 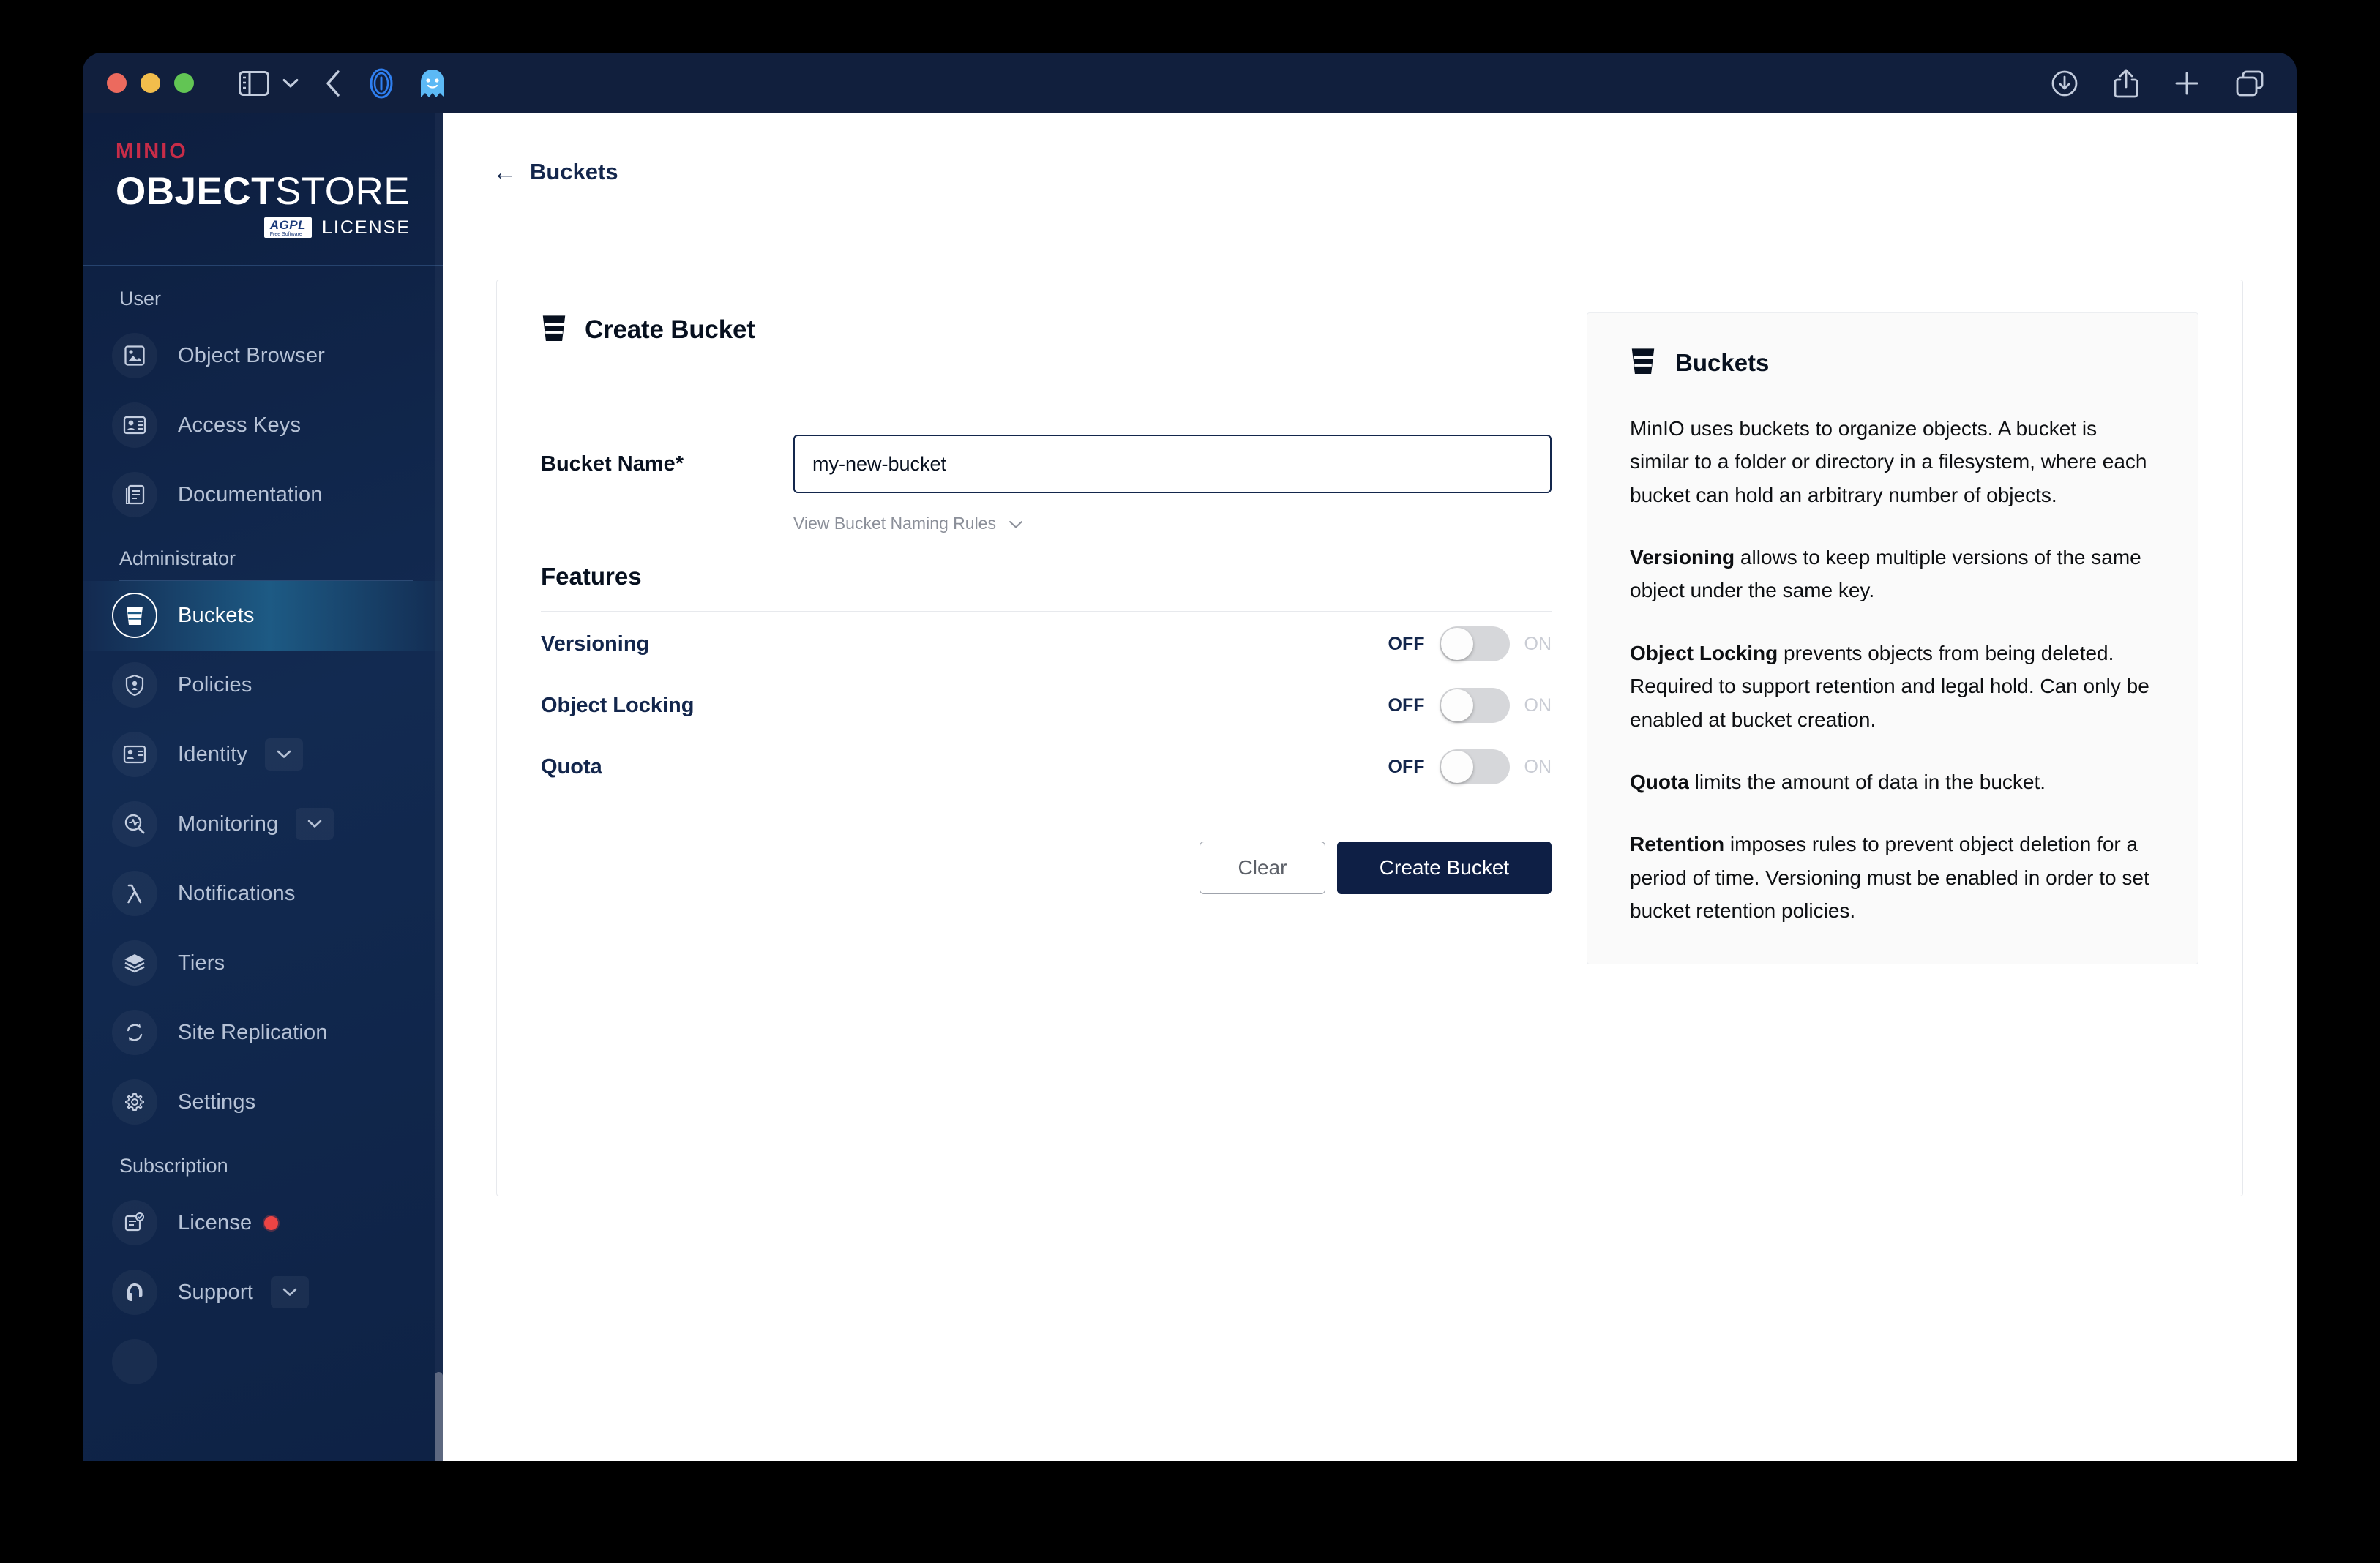 I want to click on sidebar-item-monitoring: Monitoring, so click(x=263, y=824).